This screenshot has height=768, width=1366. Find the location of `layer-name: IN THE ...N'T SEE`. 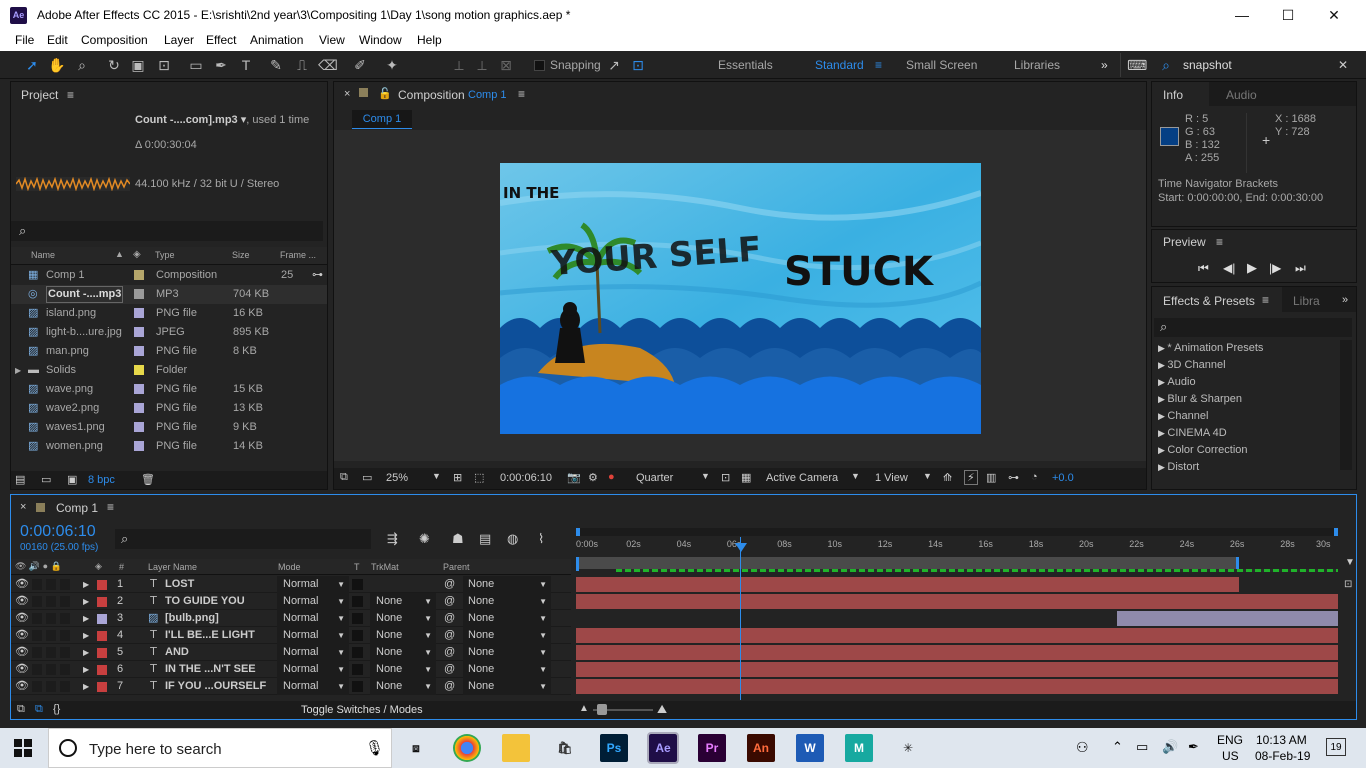

layer-name: IN THE ...N'T SEE is located at coordinates (210, 669).